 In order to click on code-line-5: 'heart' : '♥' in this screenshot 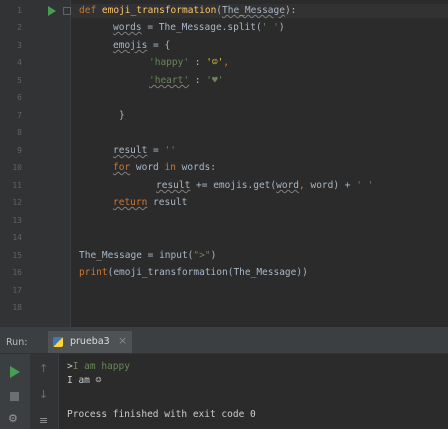, I will do `click(186, 81)`.